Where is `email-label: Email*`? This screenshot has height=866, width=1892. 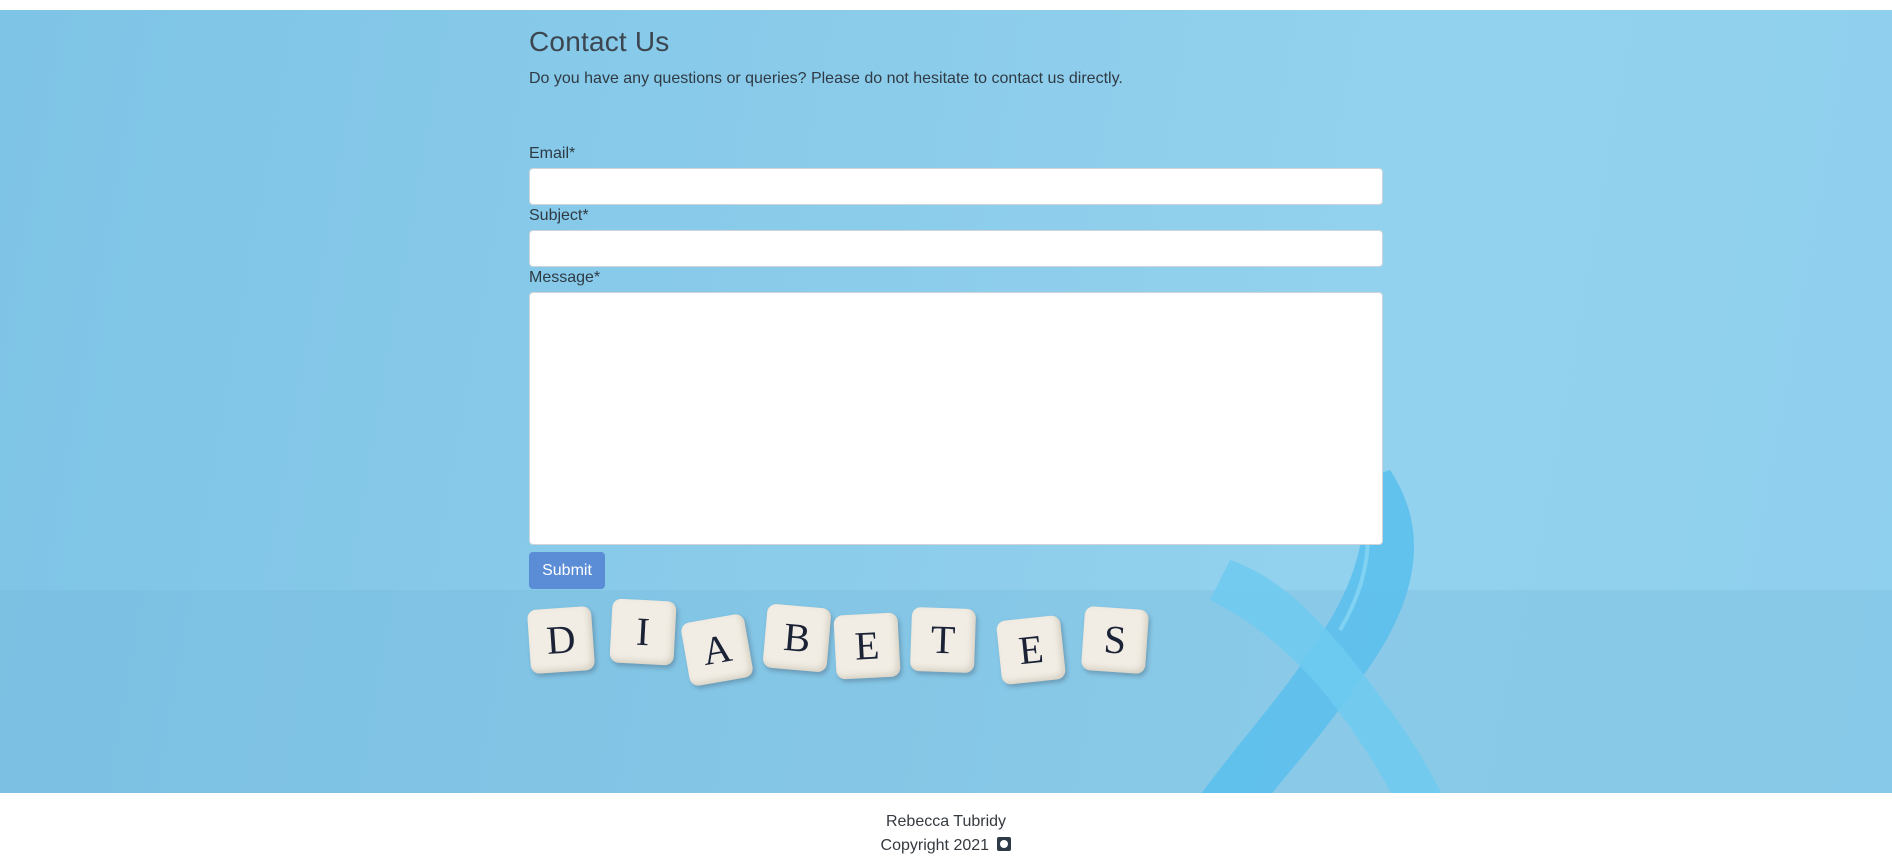
email-label: Email* is located at coordinates (552, 153).